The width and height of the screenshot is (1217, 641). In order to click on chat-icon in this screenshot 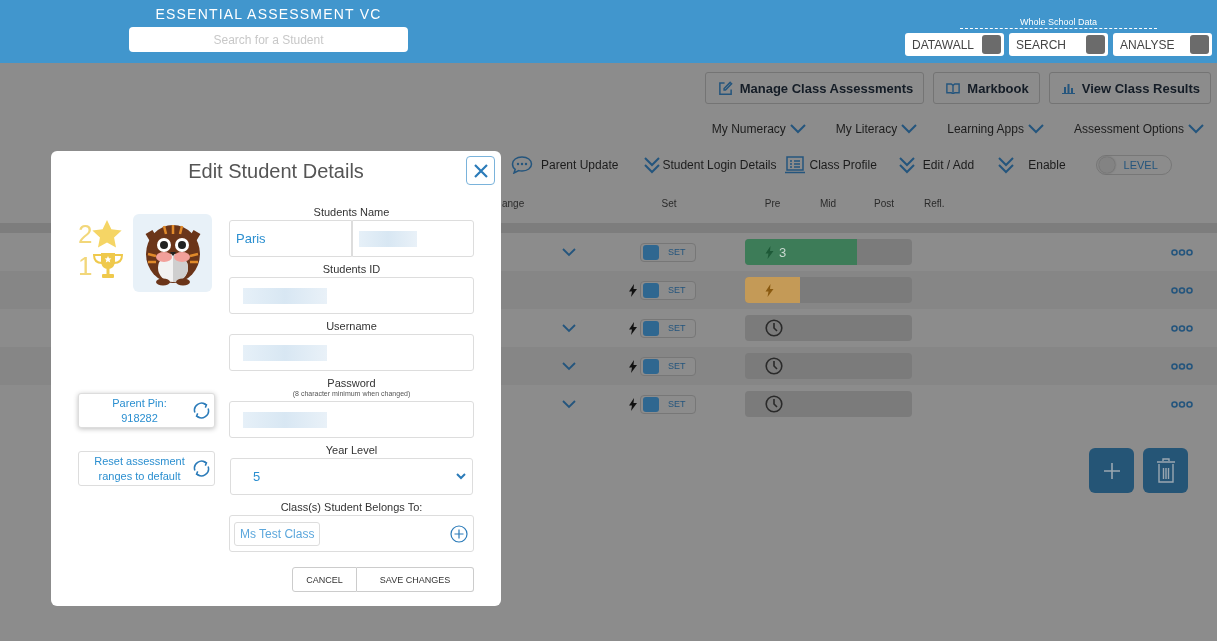, I will do `click(522, 165)`.